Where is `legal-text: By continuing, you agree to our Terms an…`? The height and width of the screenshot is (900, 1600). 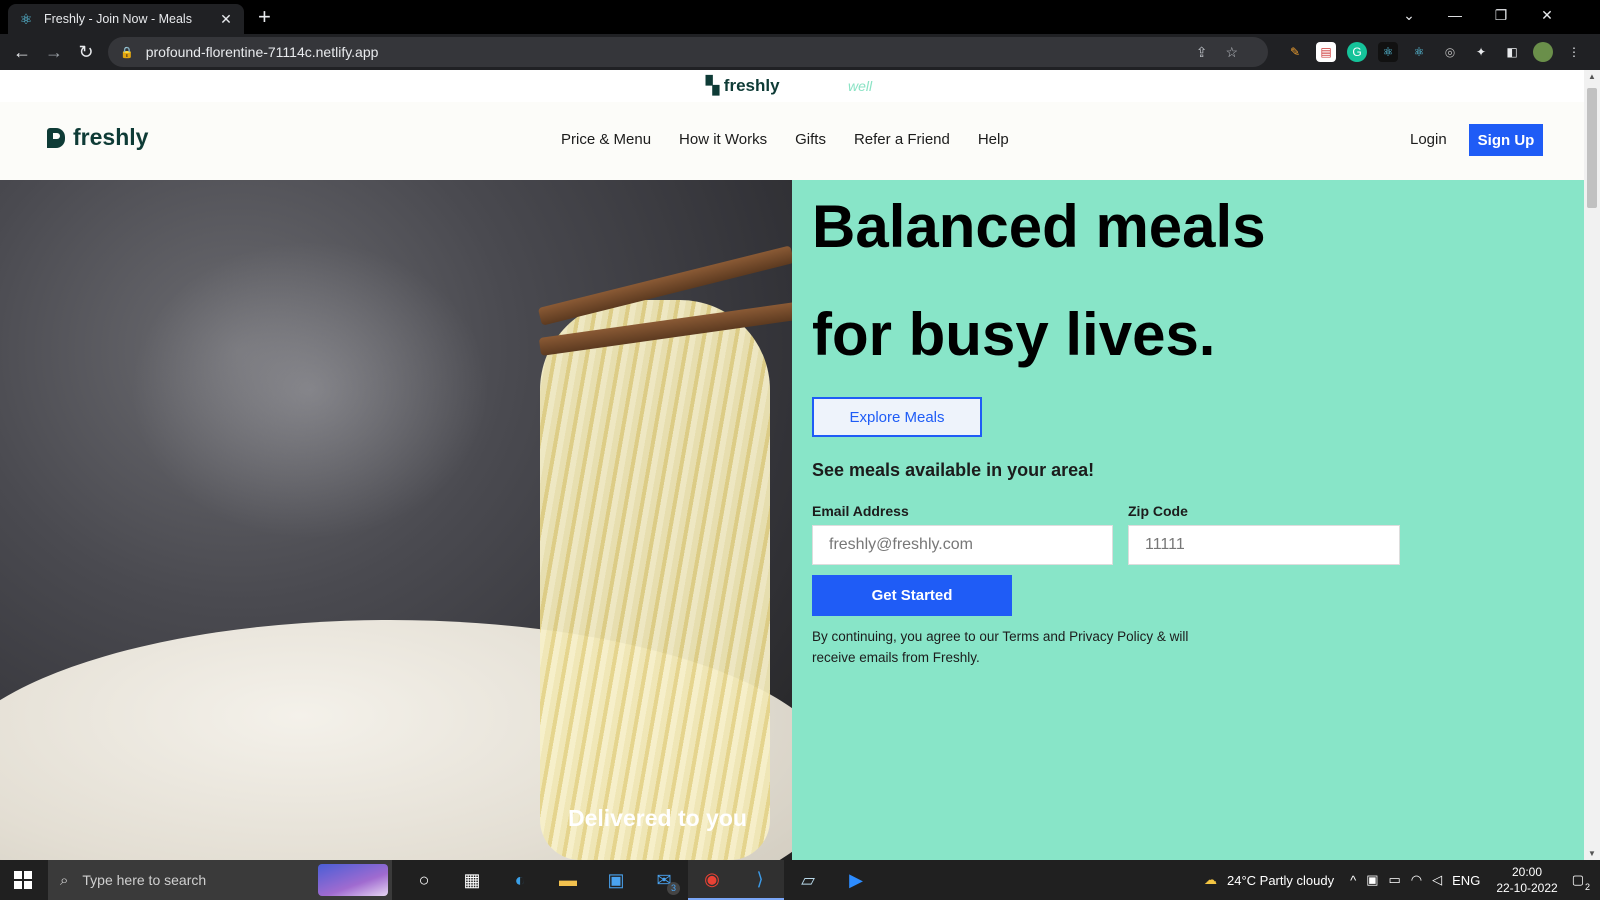 legal-text: By continuing, you agree to our Terms an… is located at coordinates (1000, 647).